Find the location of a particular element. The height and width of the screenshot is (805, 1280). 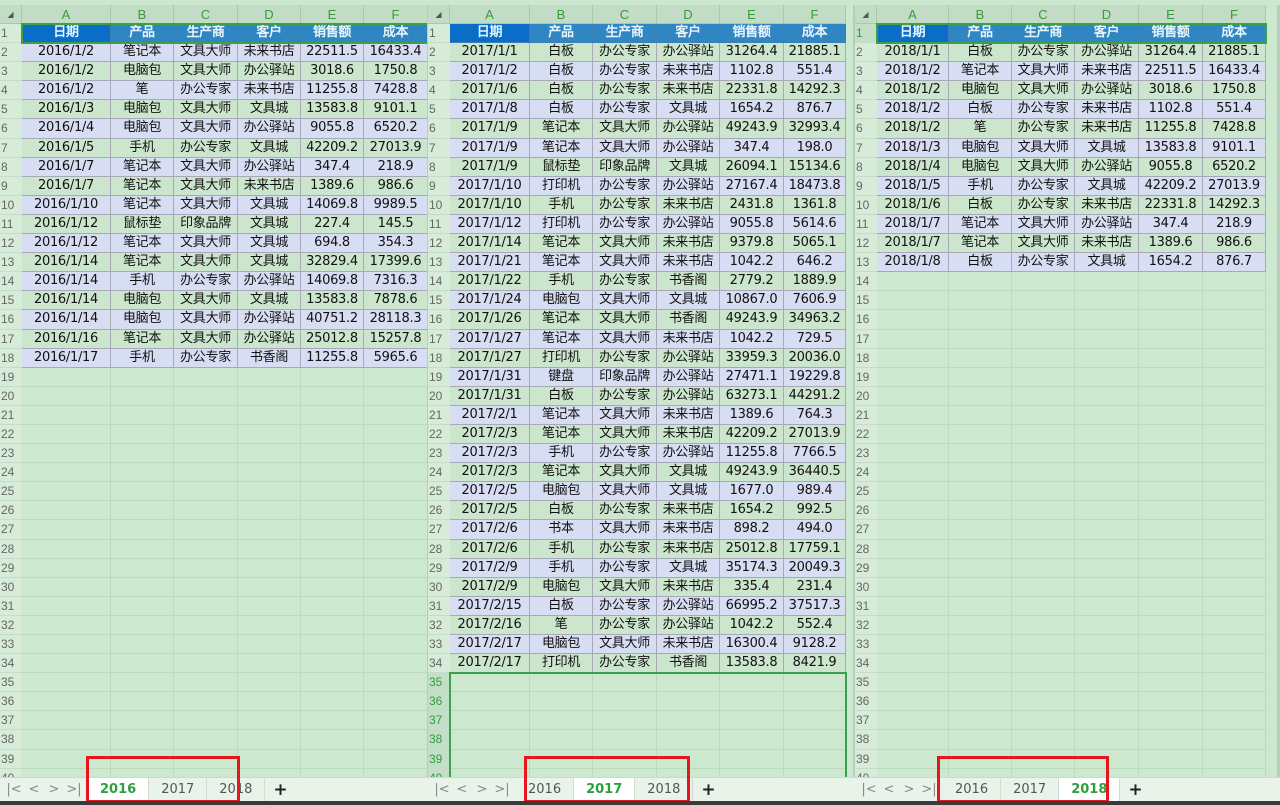

header-cell: 生产商 is located at coordinates (625, 34).